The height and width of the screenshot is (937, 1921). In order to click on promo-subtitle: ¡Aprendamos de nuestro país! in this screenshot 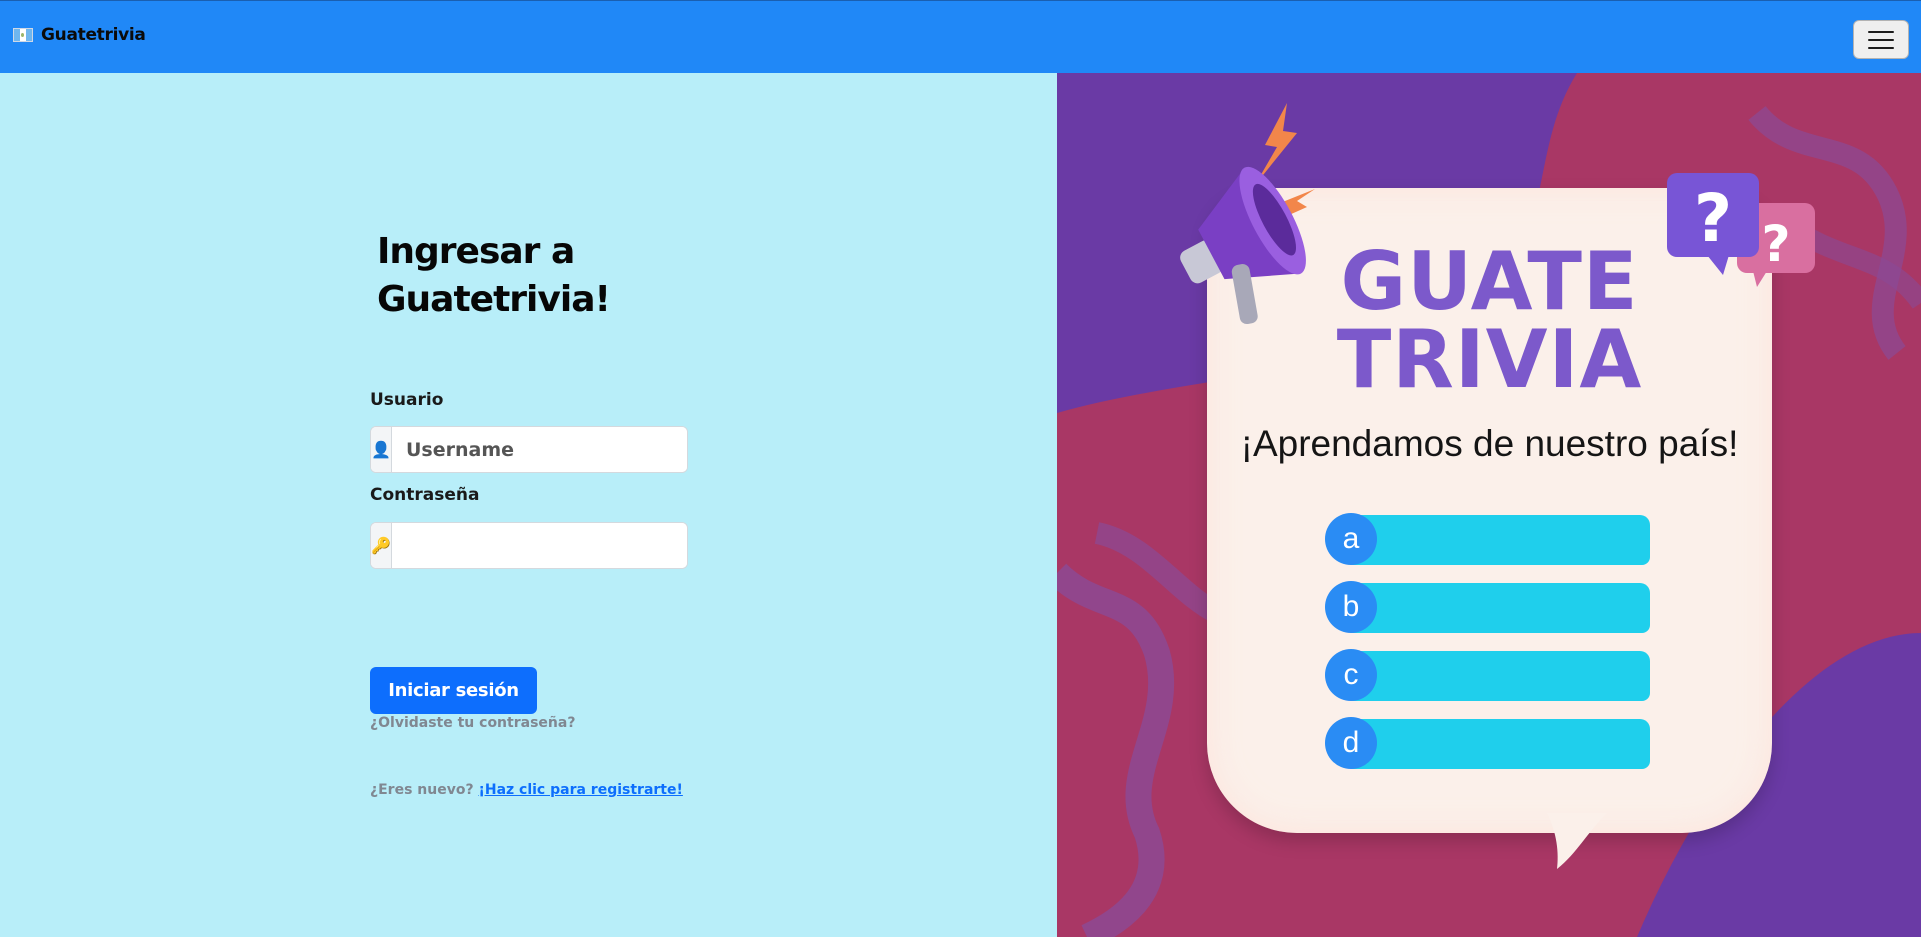, I will do `click(1489, 443)`.